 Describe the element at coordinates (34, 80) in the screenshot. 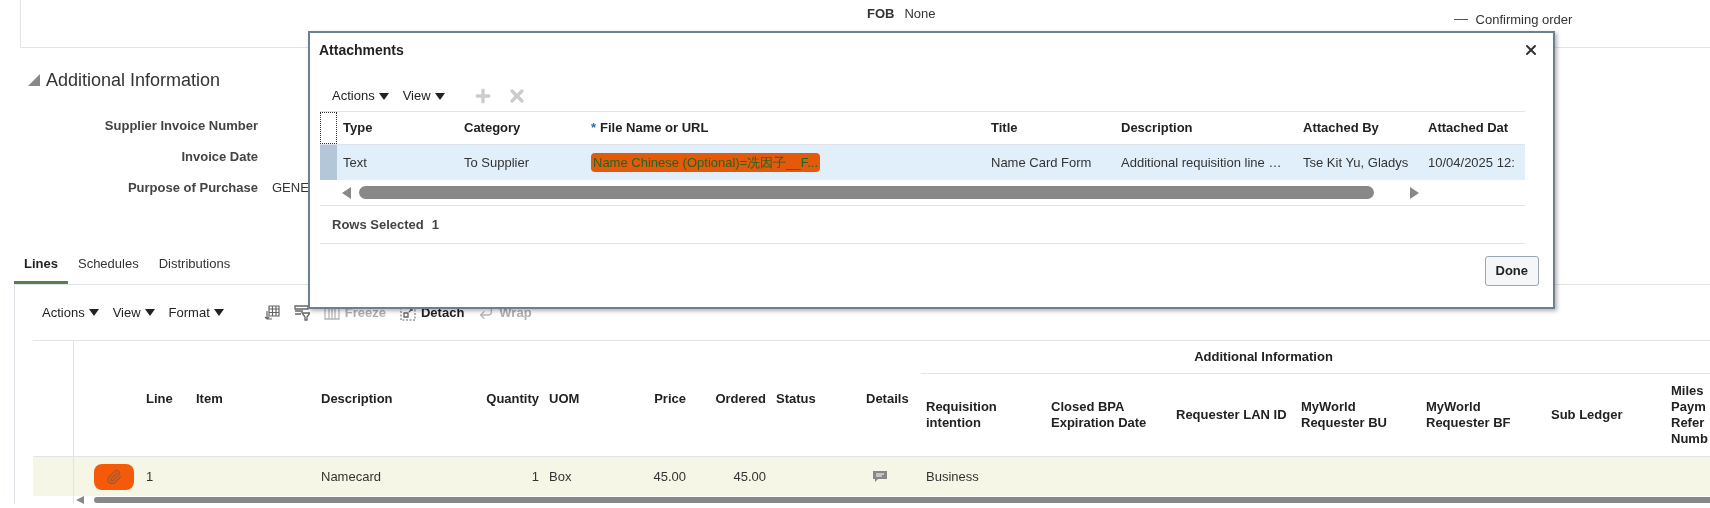

I see `collapse-triangle-icon` at that location.